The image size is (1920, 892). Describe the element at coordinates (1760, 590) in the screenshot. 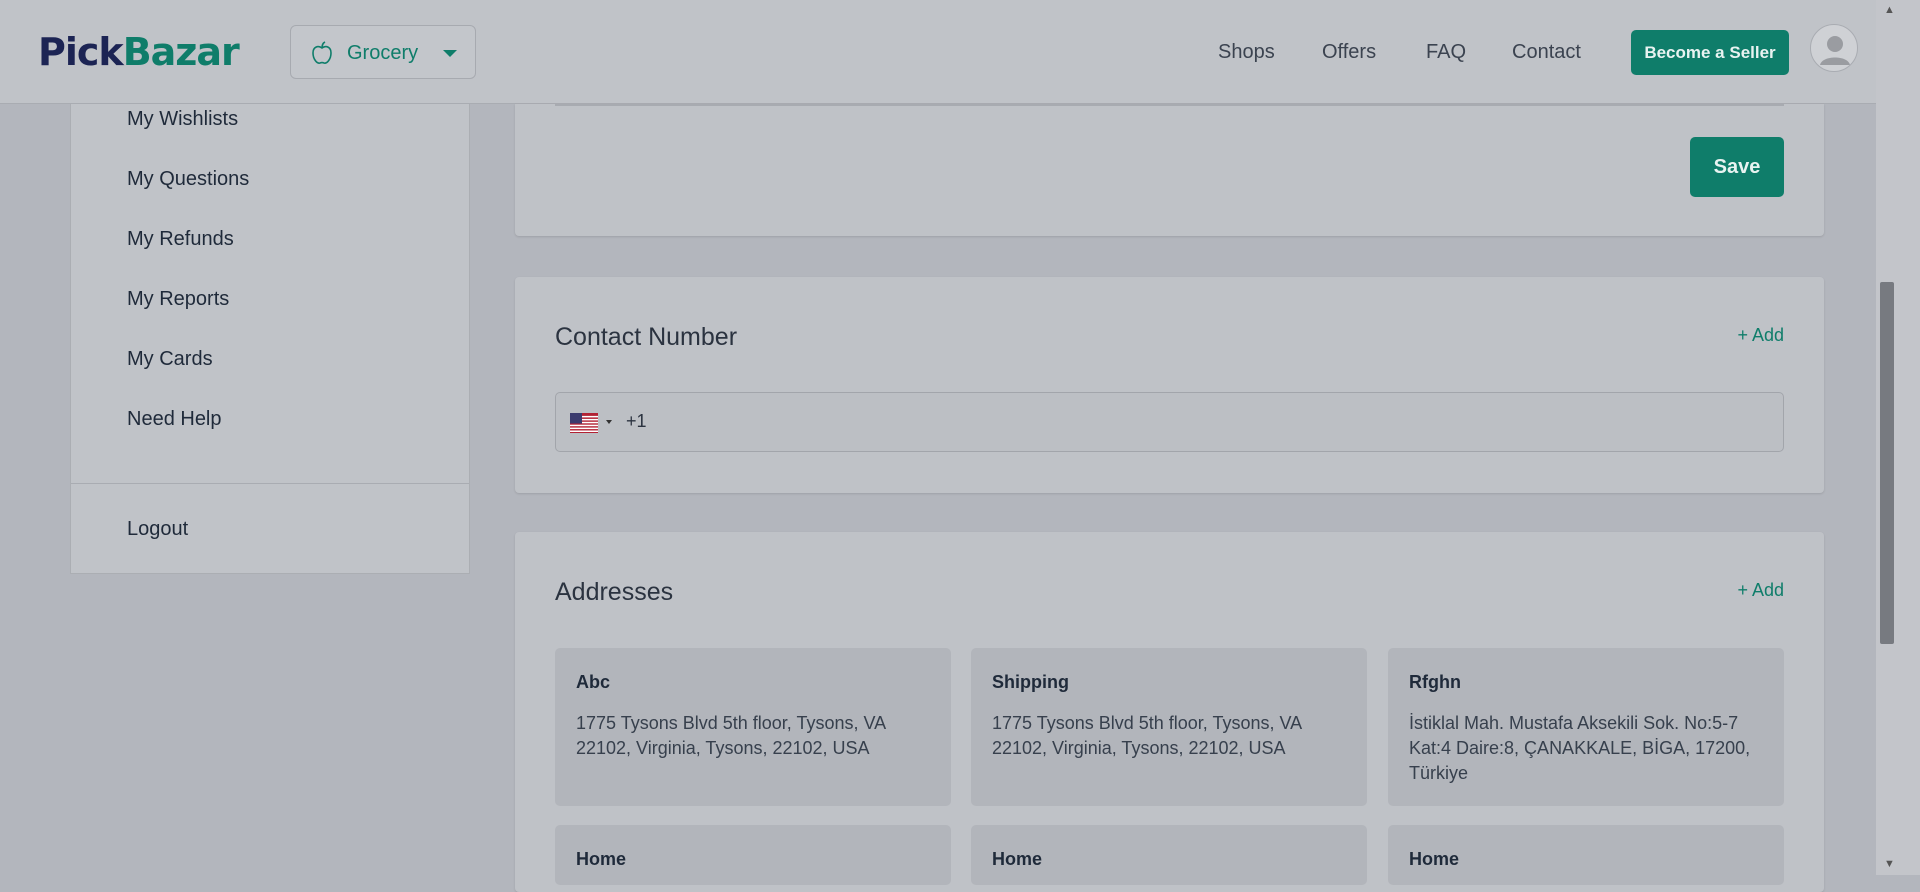

I see `add-address-button: + Add` at that location.